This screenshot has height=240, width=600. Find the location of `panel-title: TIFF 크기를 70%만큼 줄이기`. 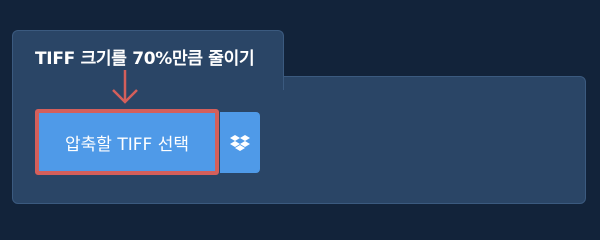

panel-title: TIFF 크기를 70%만큼 줄이기 is located at coordinates (145, 59).